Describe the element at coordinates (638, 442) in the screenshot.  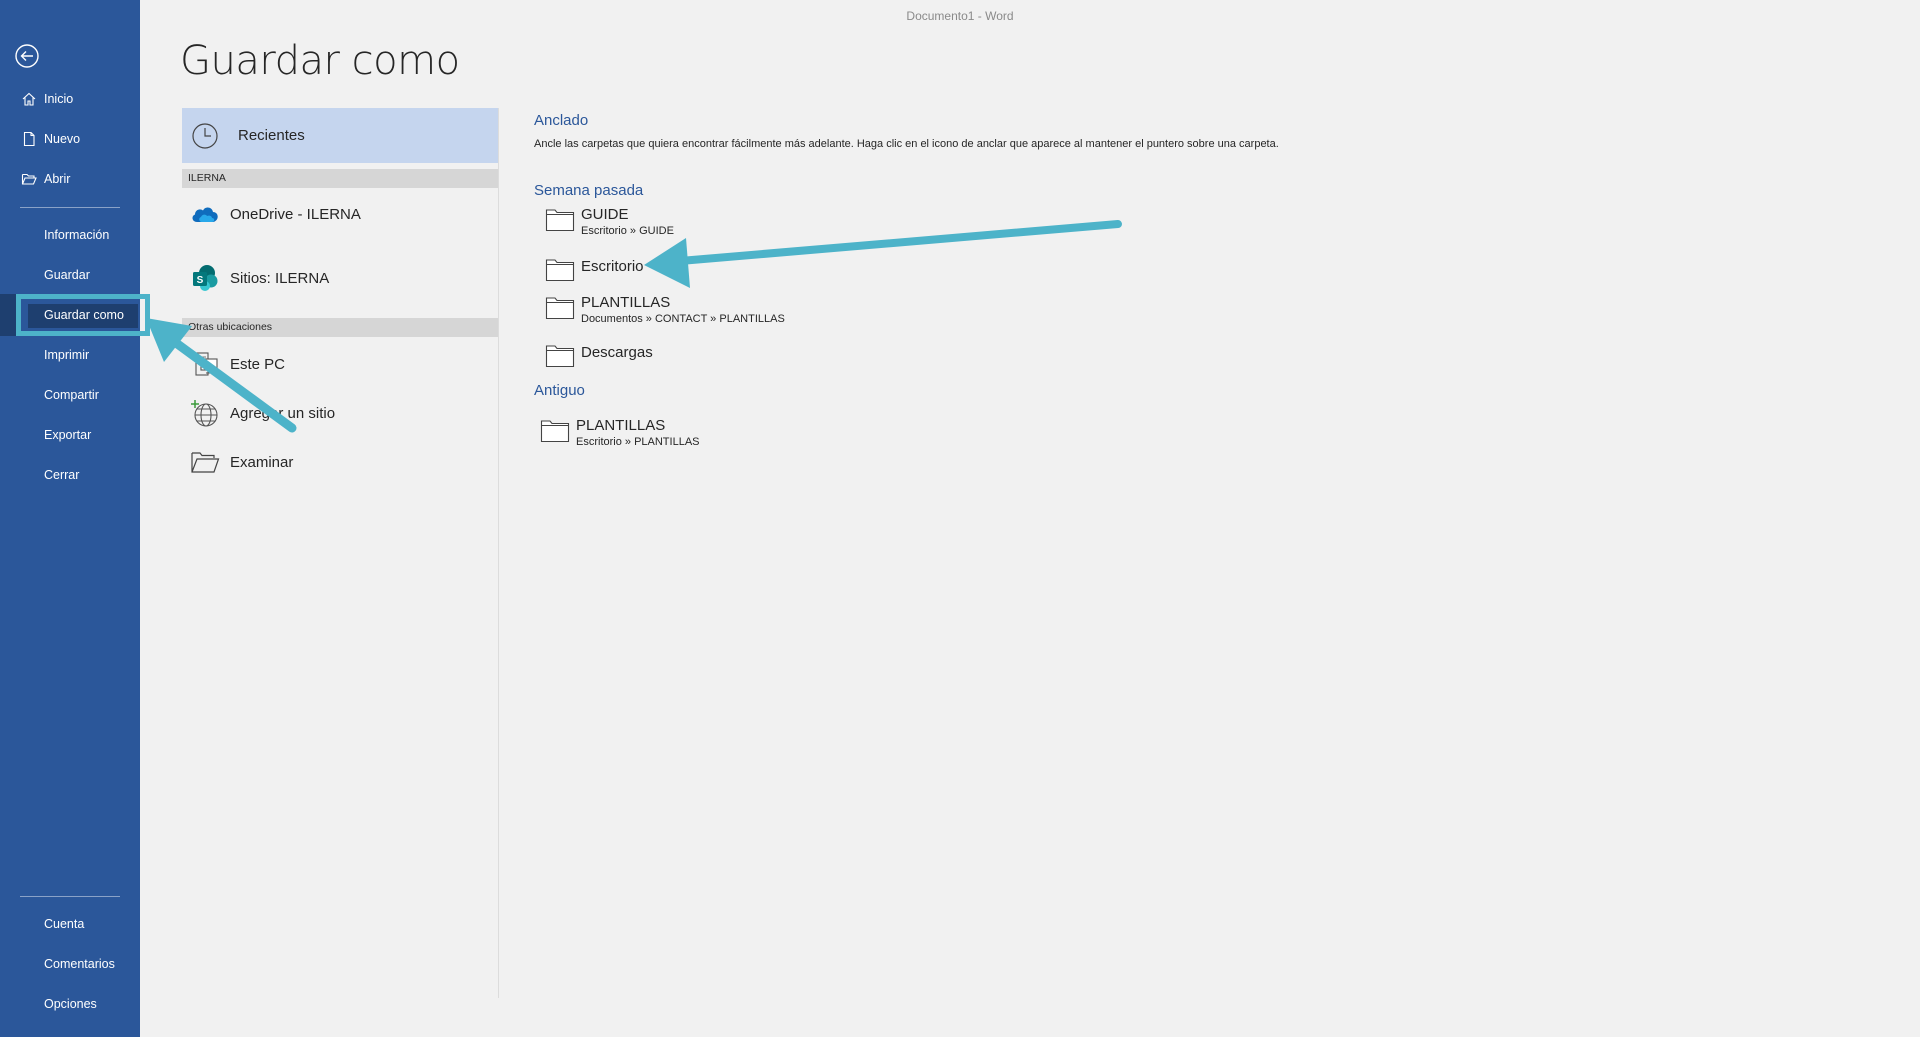
I see `folder-path: Escritorio » PLANTILLAS` at that location.